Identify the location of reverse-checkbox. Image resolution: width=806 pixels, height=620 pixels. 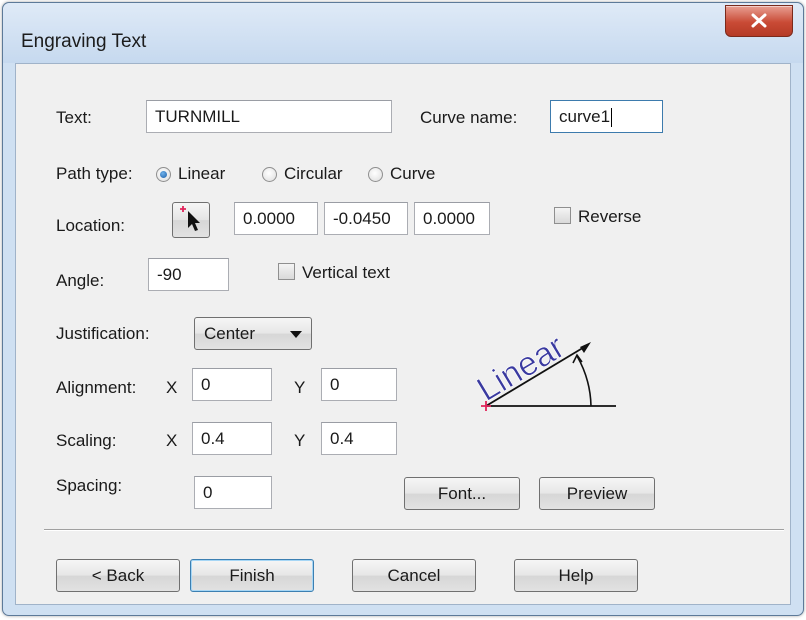
(562, 215).